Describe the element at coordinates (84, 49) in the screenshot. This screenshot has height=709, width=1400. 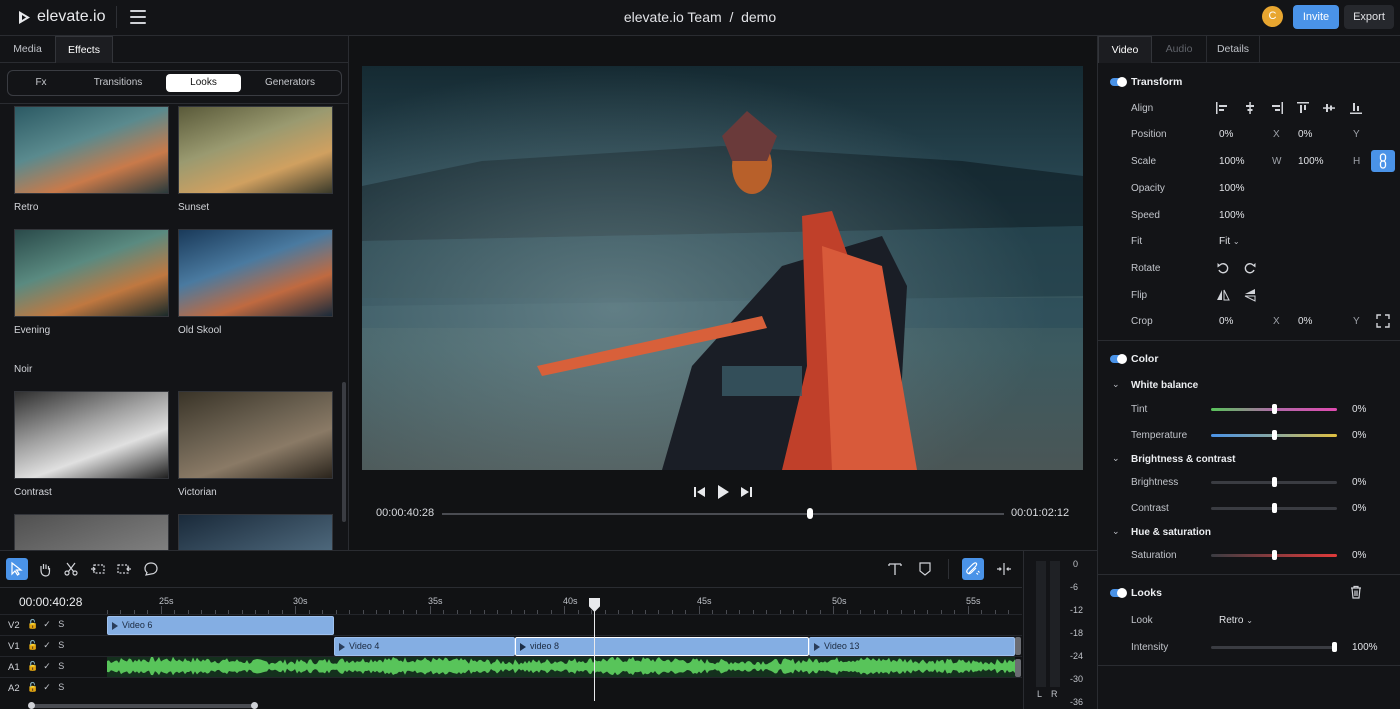
I see `tab-effects: Effects` at that location.